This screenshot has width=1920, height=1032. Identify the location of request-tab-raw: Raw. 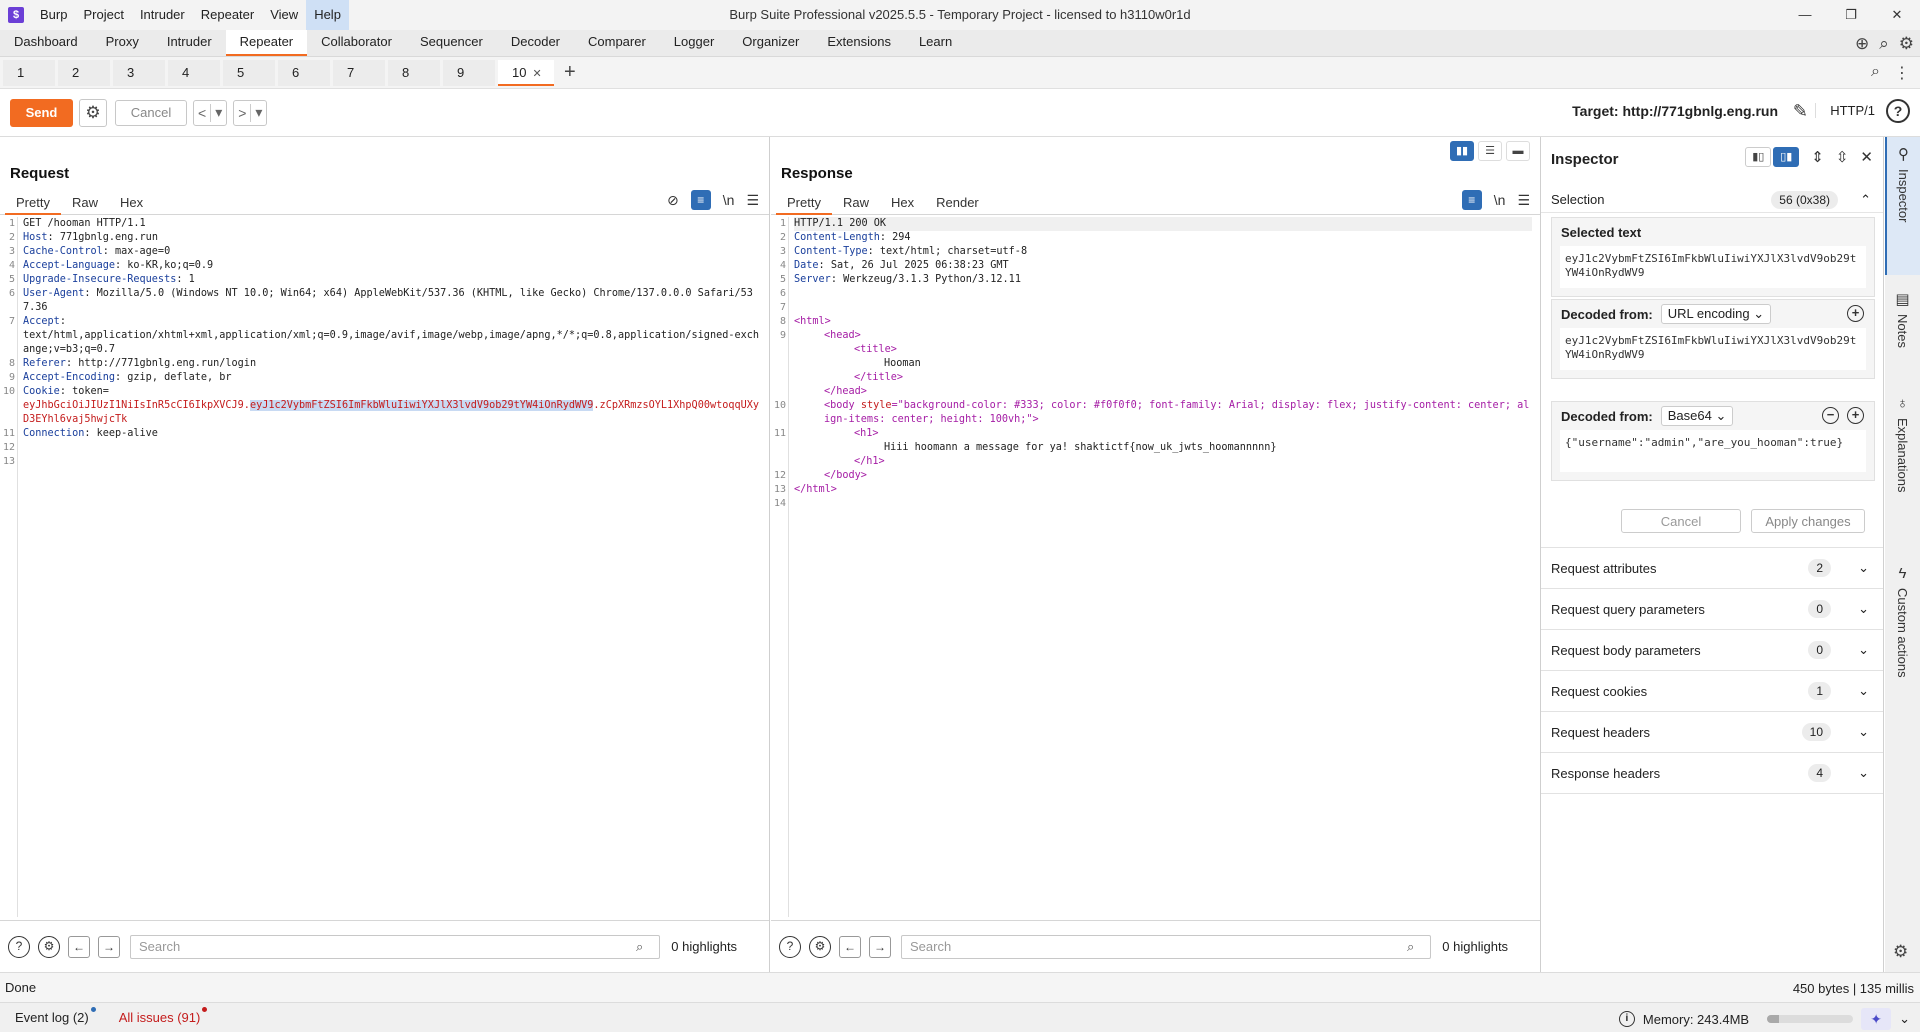
(85, 203).